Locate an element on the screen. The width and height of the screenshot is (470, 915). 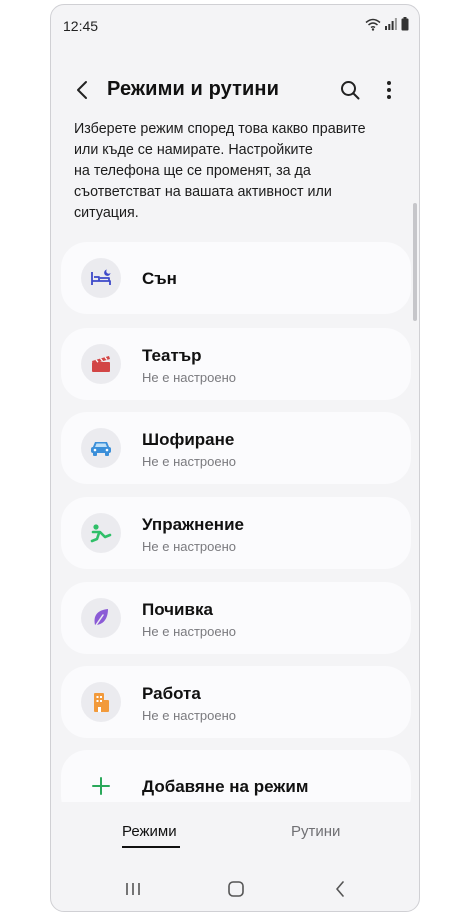
add-mode-label: Добавяне на режим is located at coordinates (225, 786).